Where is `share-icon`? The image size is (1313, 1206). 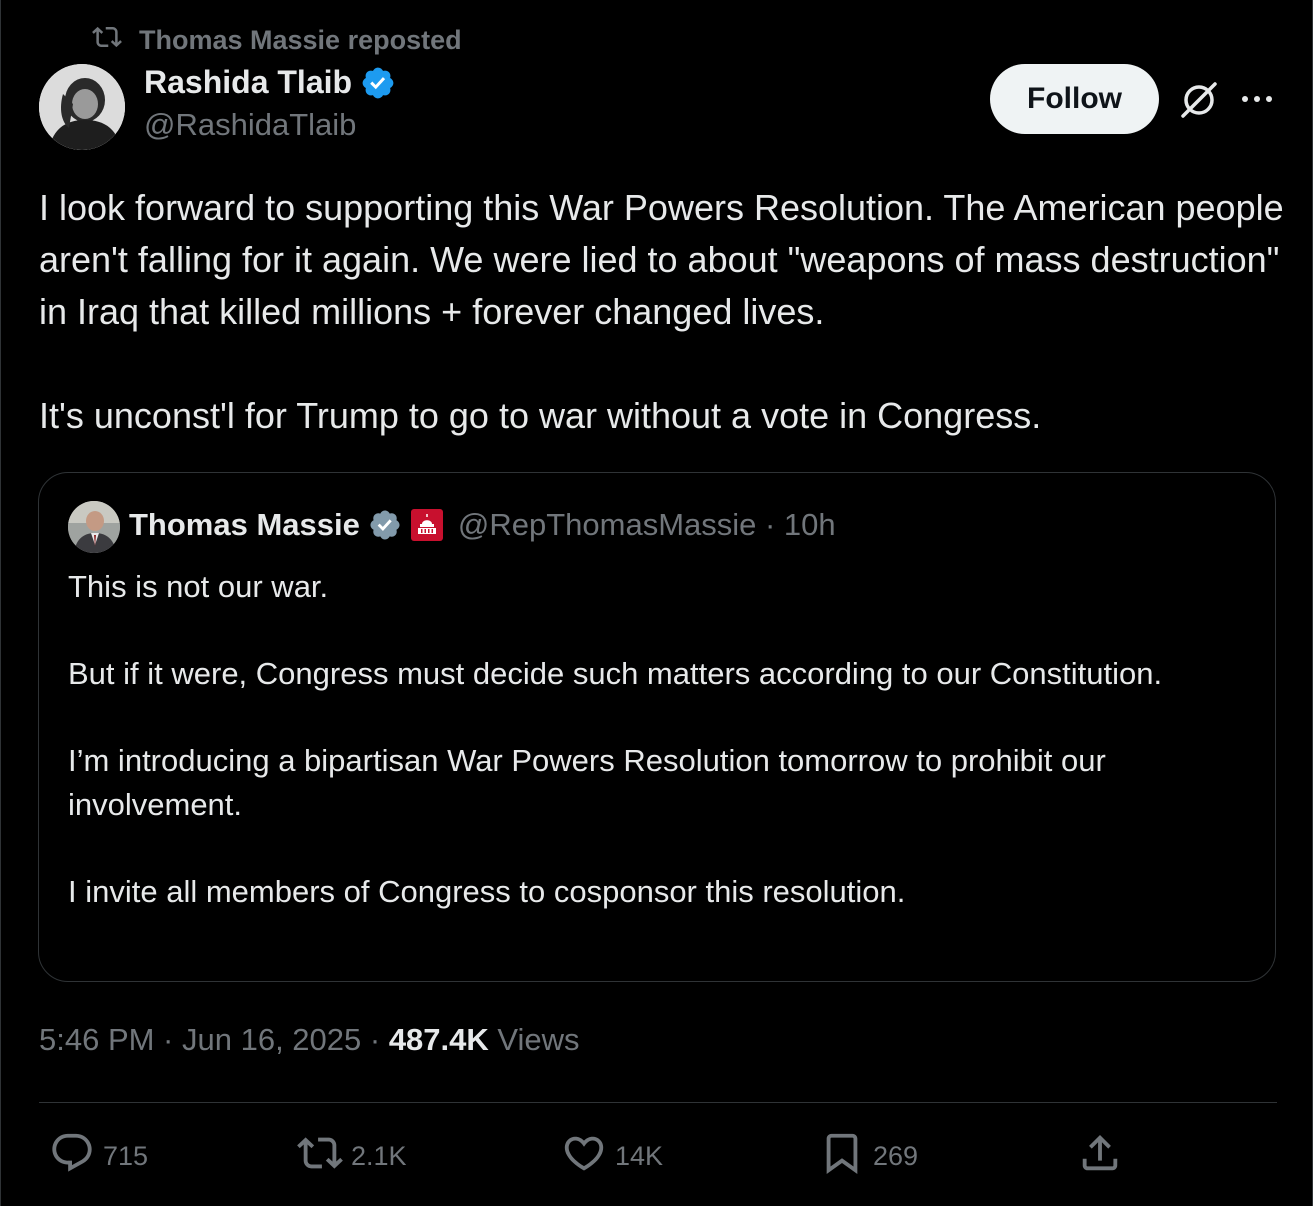
share-icon is located at coordinates (1100, 1156).